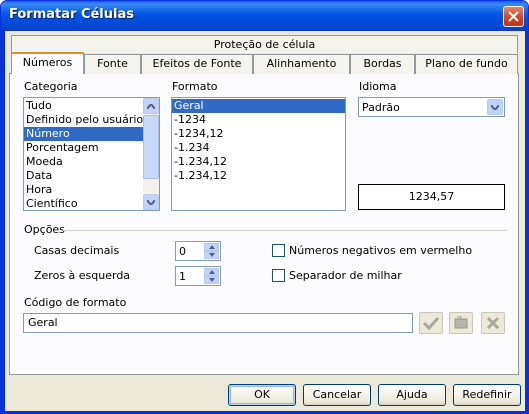  I want to click on tab-fonte: Fonte, so click(112, 64).